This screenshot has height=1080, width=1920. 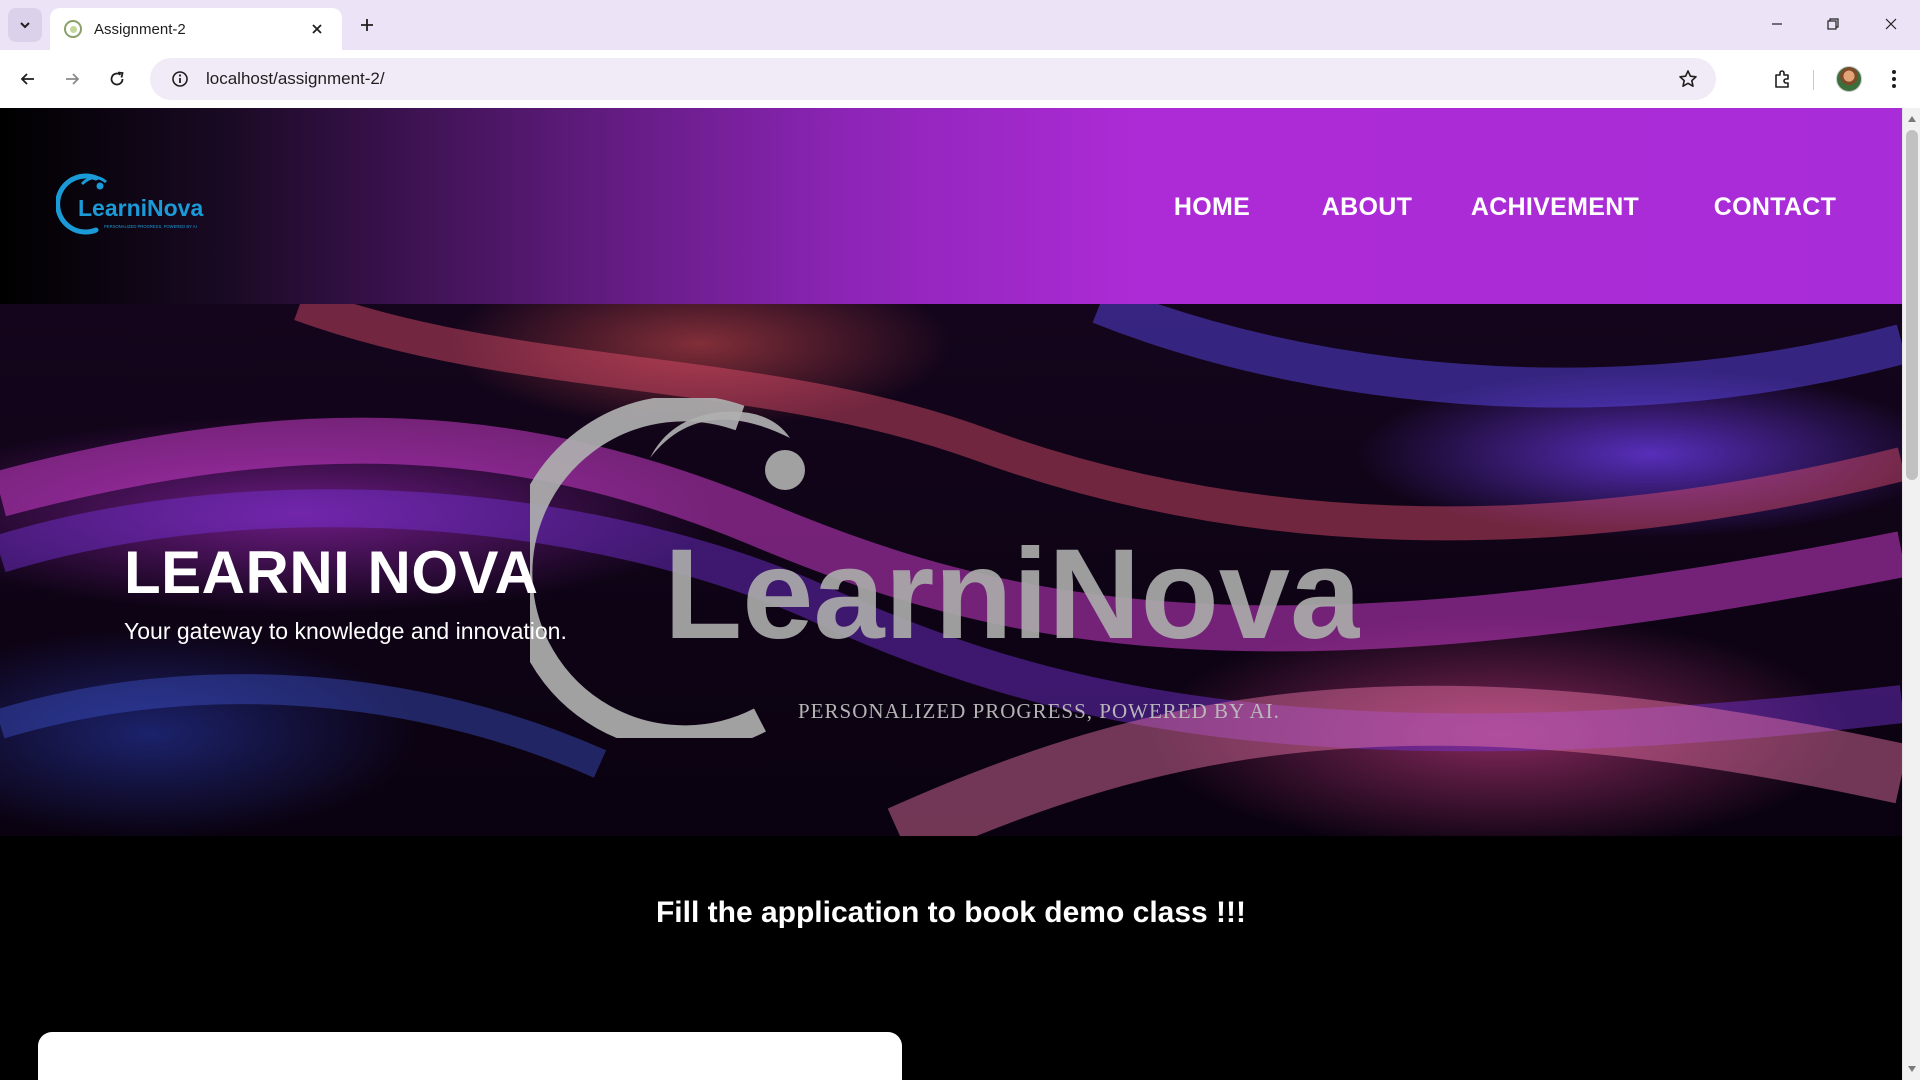 I want to click on forward-button, so click(x=72, y=79).